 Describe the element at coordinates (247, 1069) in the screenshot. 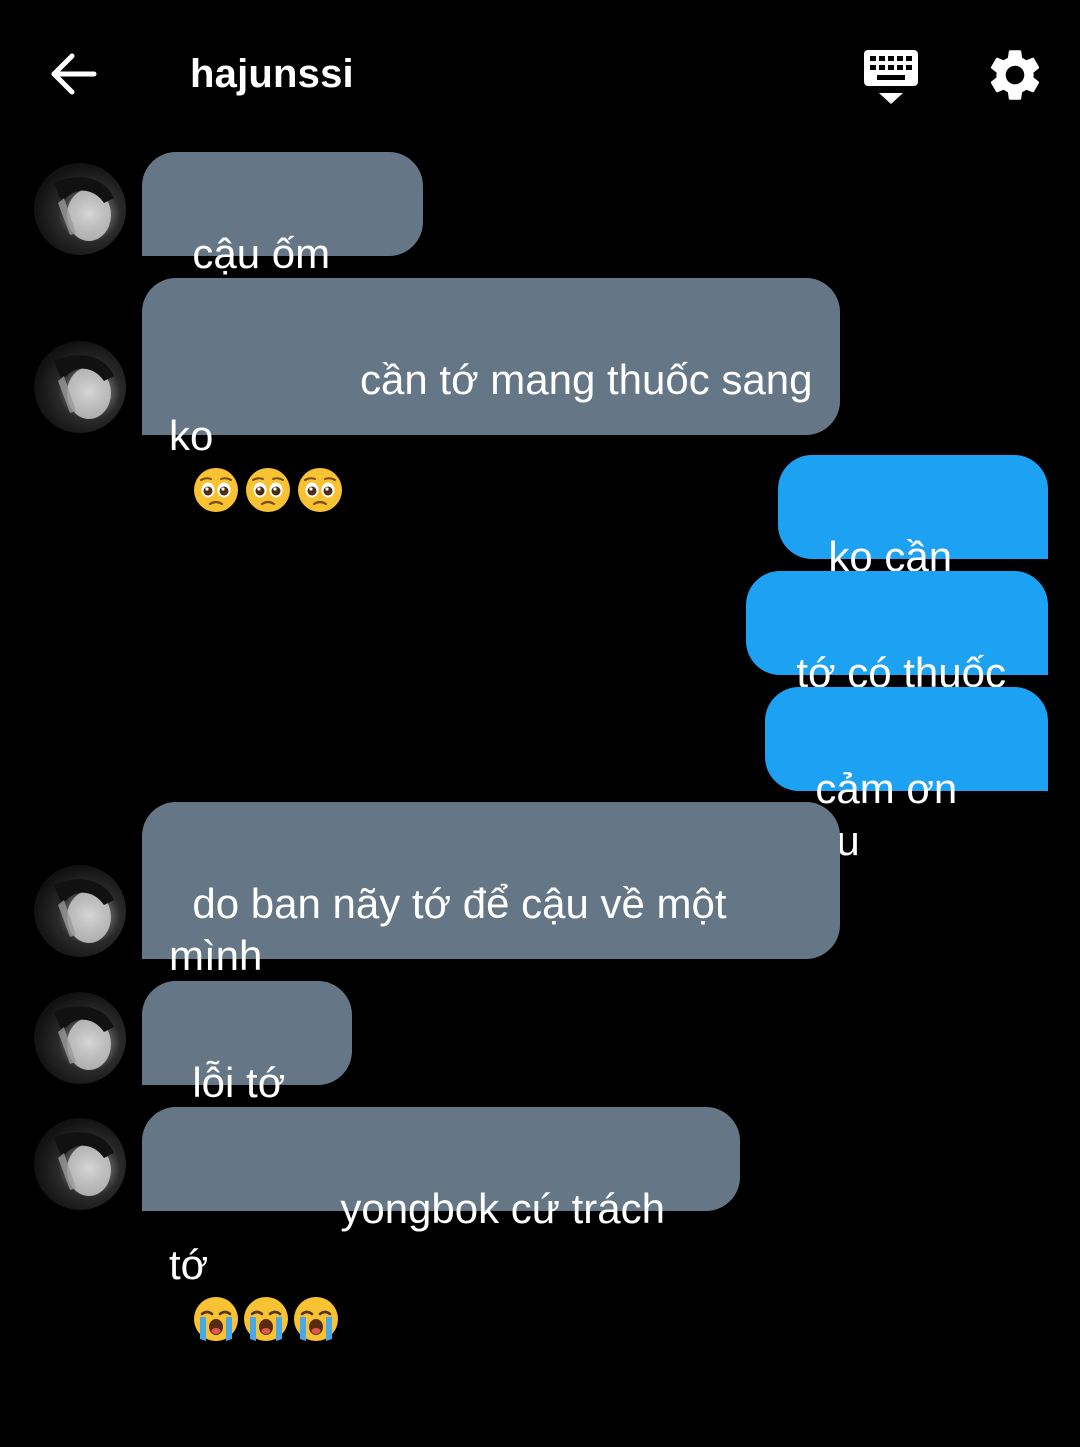

I see `message-bubble-incoming: lỗi tớ cả` at that location.